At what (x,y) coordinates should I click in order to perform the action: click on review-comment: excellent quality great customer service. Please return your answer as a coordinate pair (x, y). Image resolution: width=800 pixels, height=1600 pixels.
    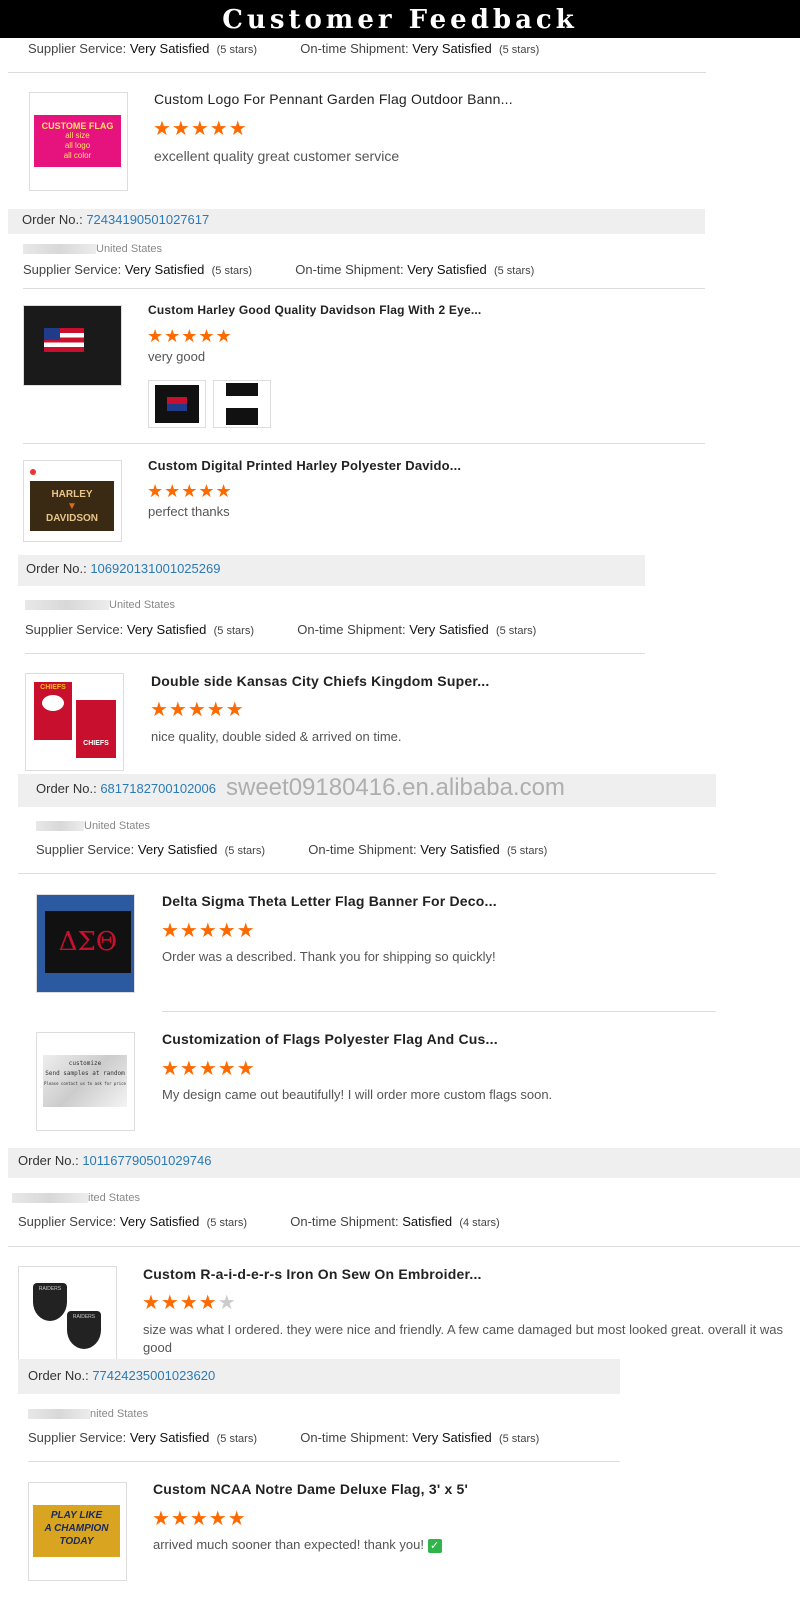
    Looking at the image, I should click on (277, 156).